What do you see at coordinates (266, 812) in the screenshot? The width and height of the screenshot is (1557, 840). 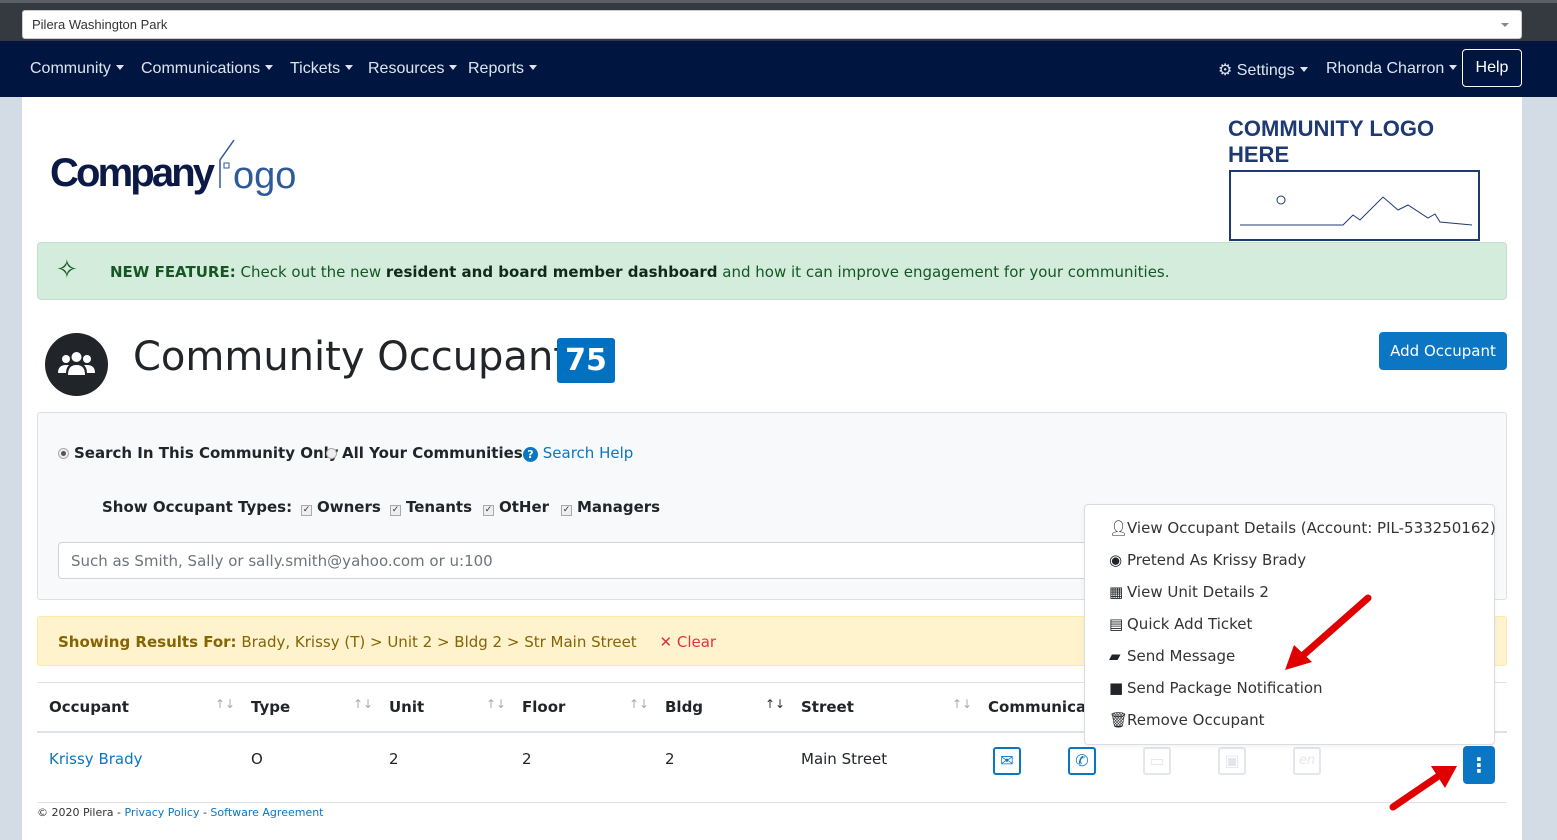 I see `software-agreement-link: Software Agreement` at bounding box center [266, 812].